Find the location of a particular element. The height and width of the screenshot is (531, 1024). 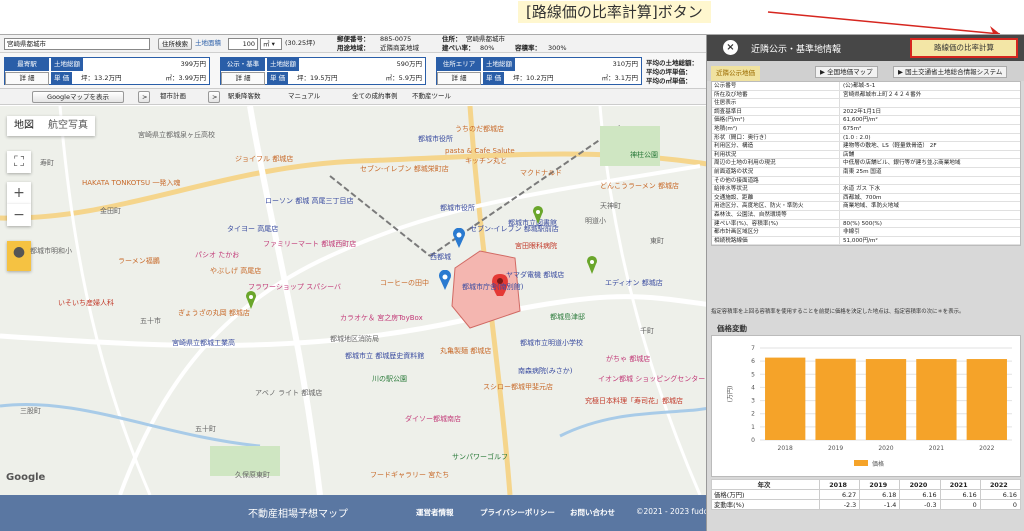

station-count-link: 駅乗降客数 is located at coordinates (244, 97).